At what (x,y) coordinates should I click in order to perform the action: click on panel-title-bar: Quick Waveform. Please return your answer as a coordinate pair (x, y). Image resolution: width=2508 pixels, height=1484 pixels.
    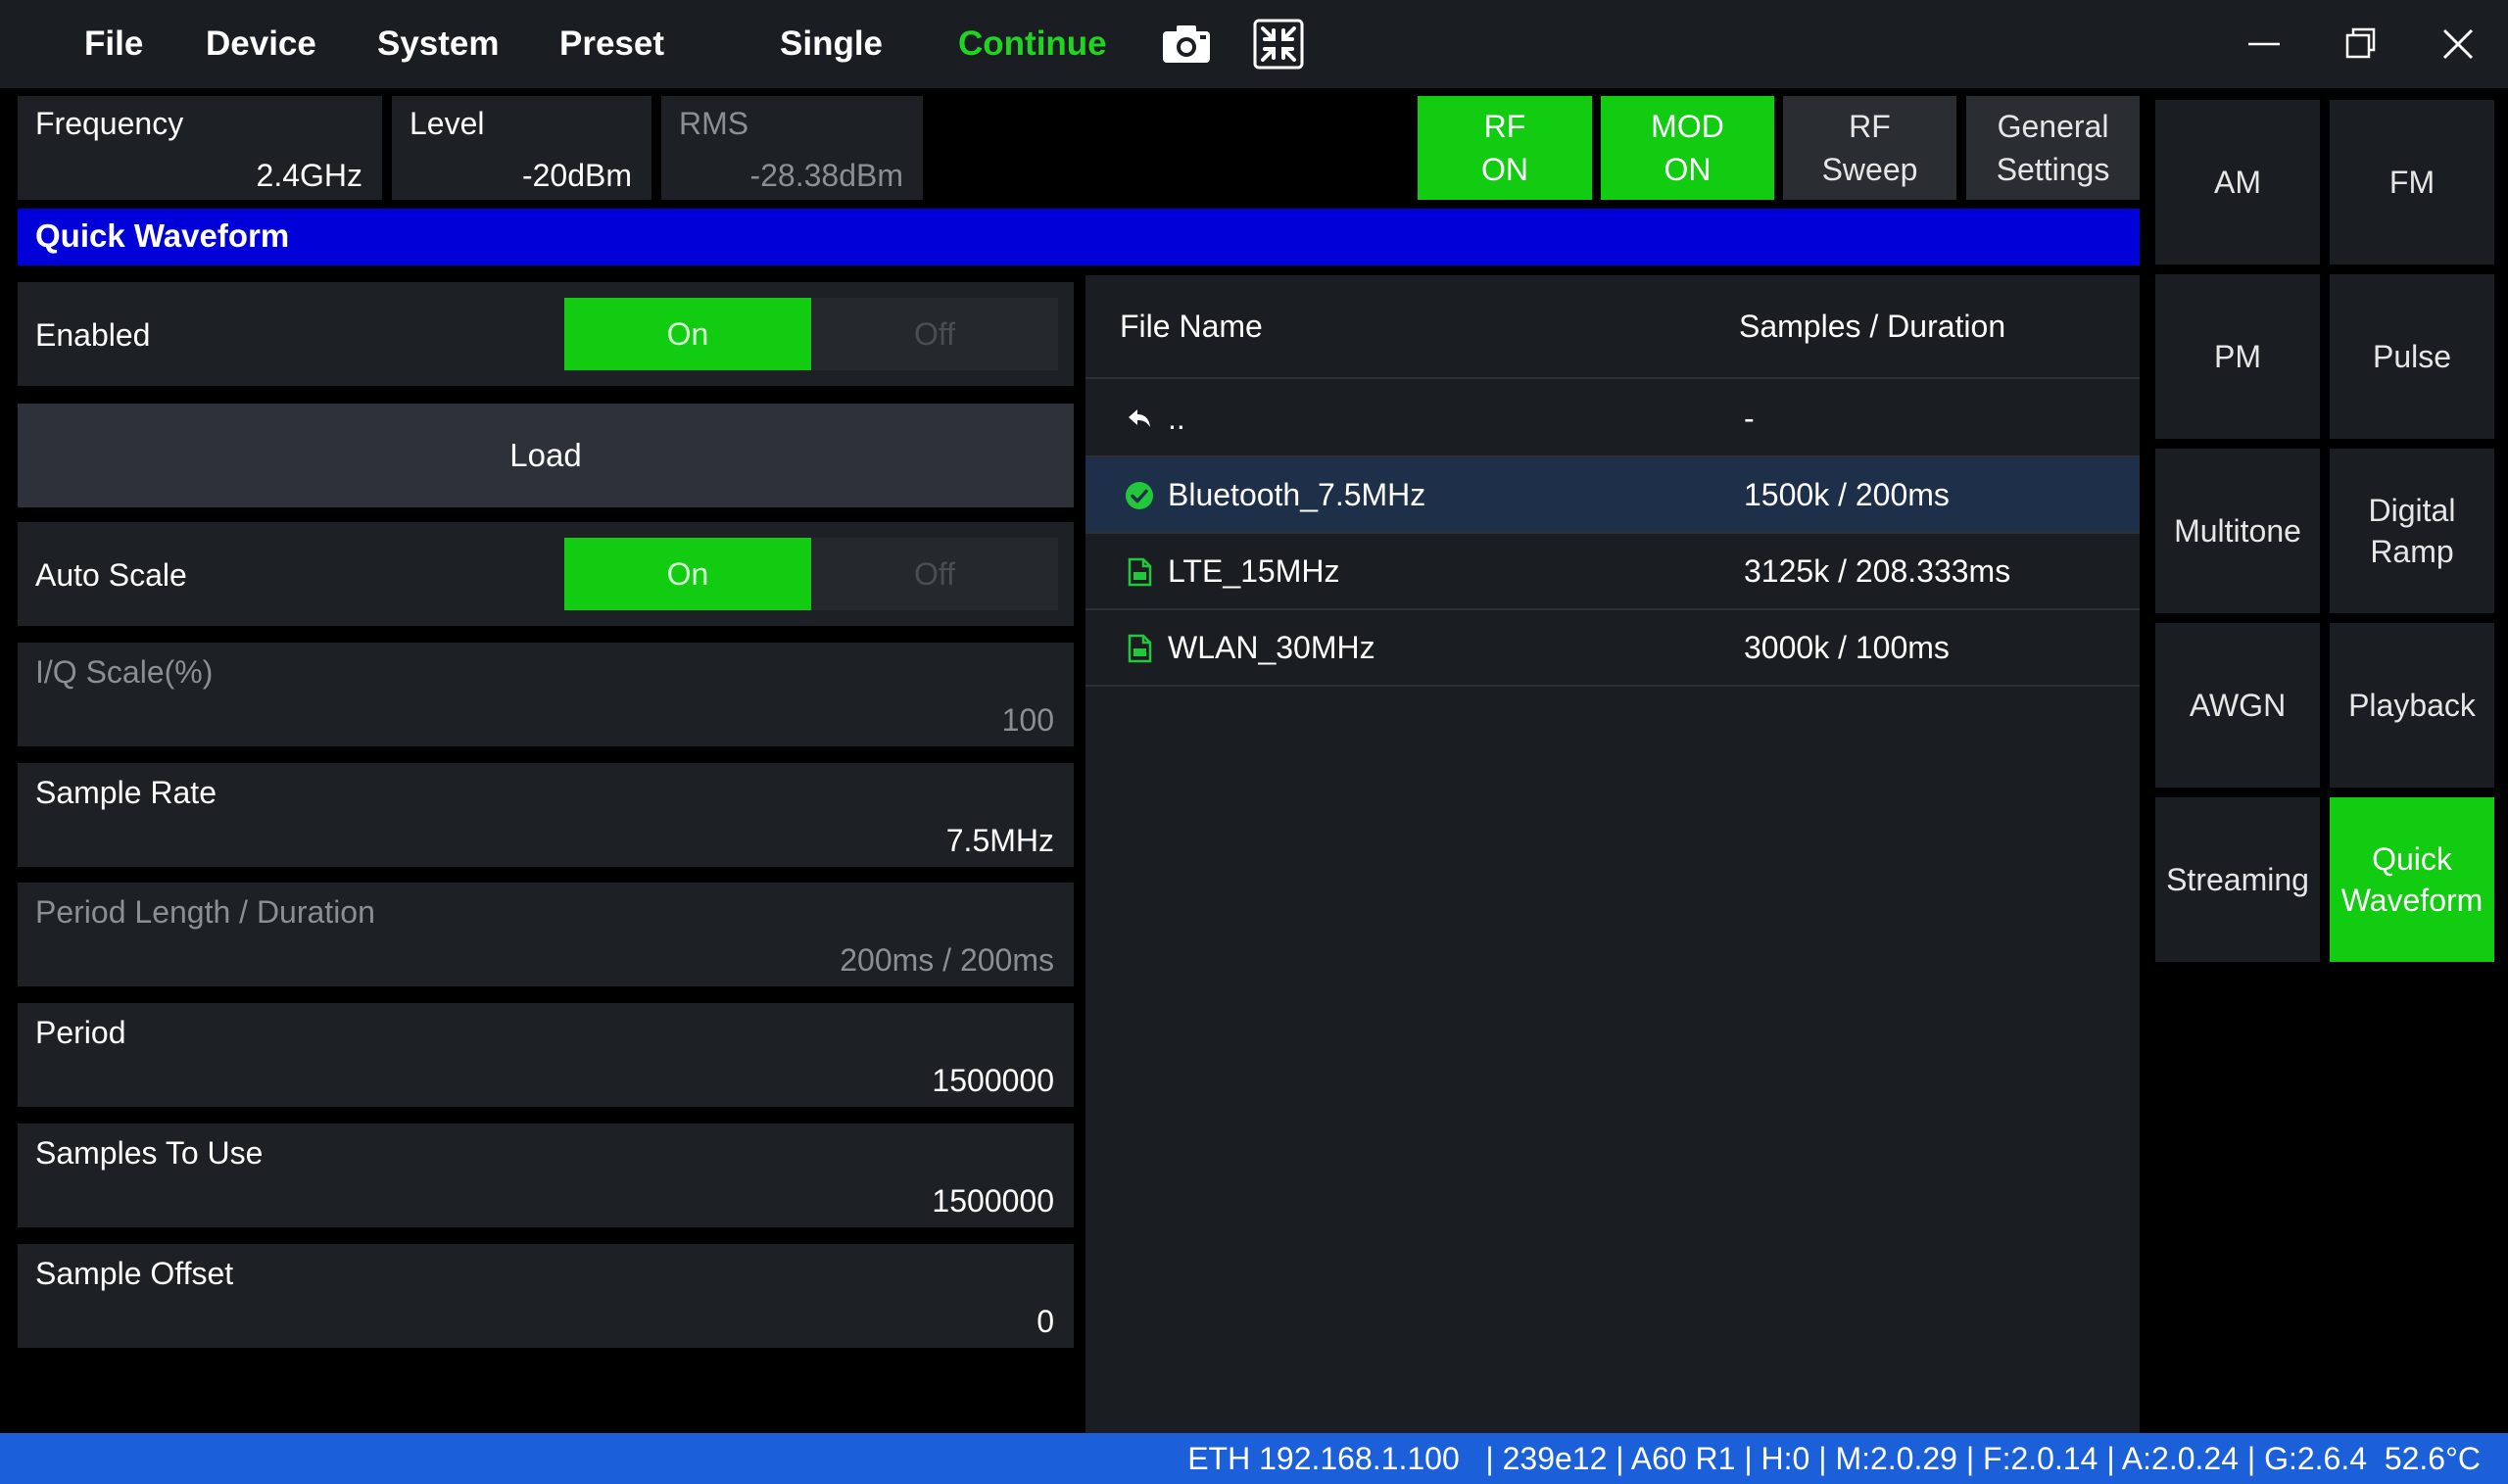
    Looking at the image, I should click on (1079, 237).